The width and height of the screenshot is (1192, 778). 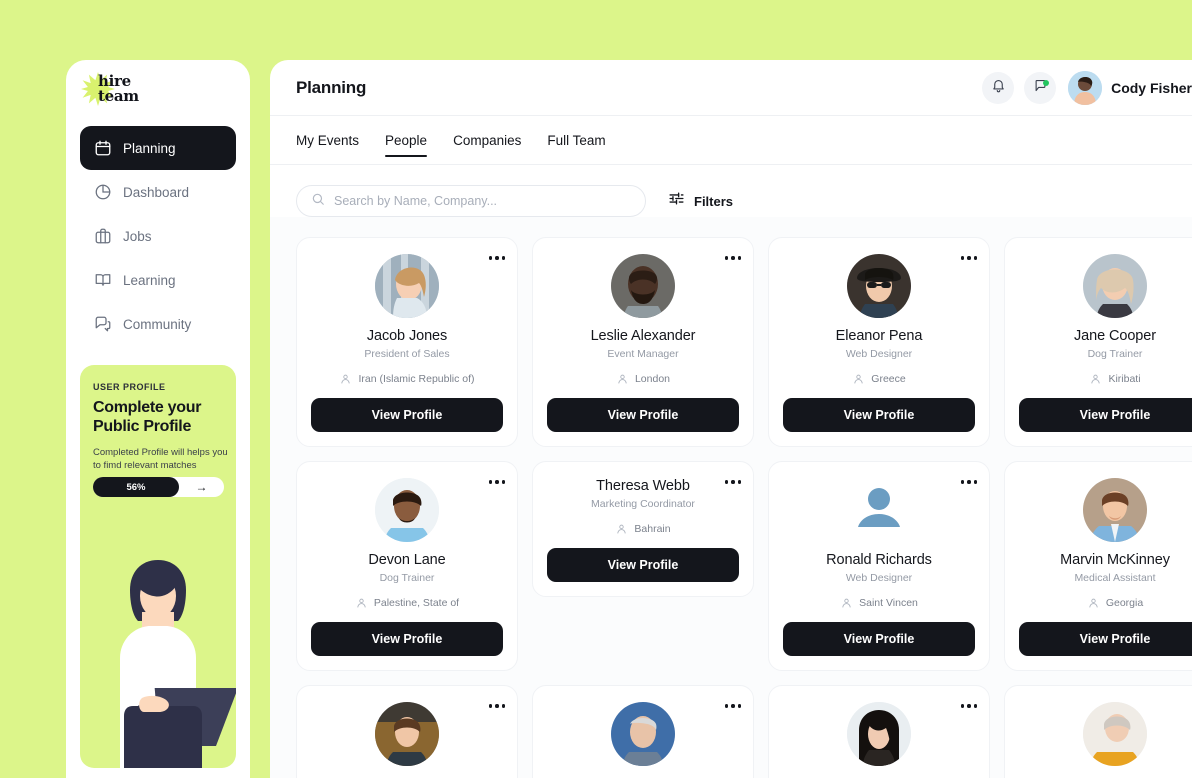 What do you see at coordinates (1124, 378) in the screenshot?
I see `person-location-label: Kiribati` at bounding box center [1124, 378].